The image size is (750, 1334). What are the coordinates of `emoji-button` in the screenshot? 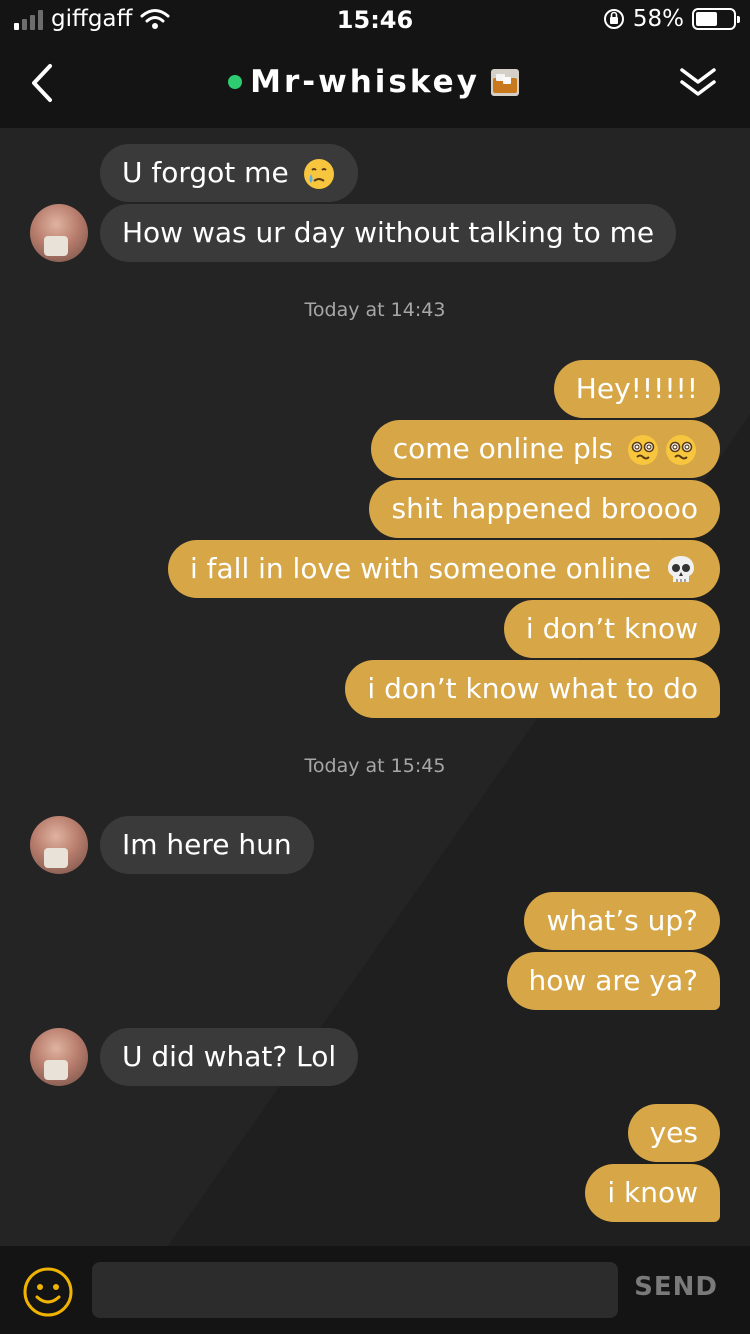 It's located at (48, 1292).